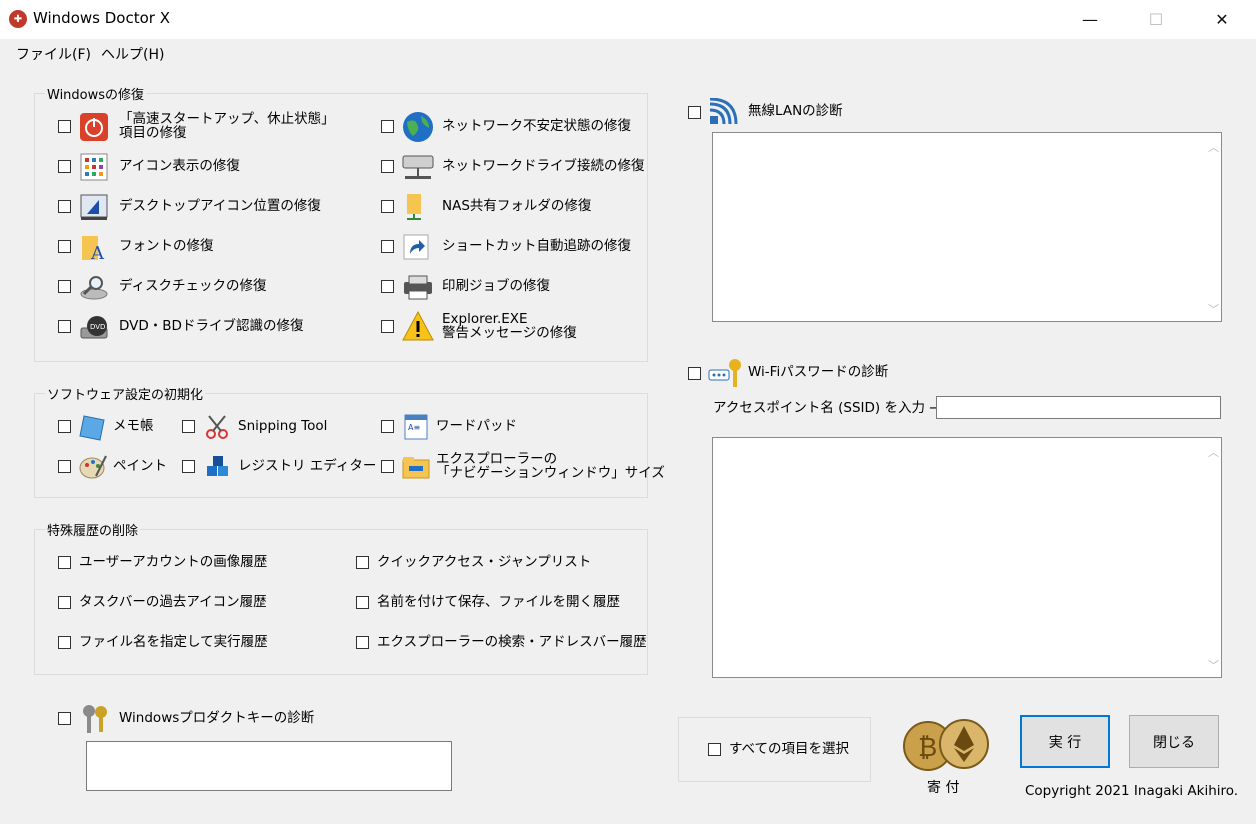 This screenshot has width=1256, height=824. Describe the element at coordinates (64, 206) in the screenshot. I see `checkbox-desktop-icon-position` at that location.